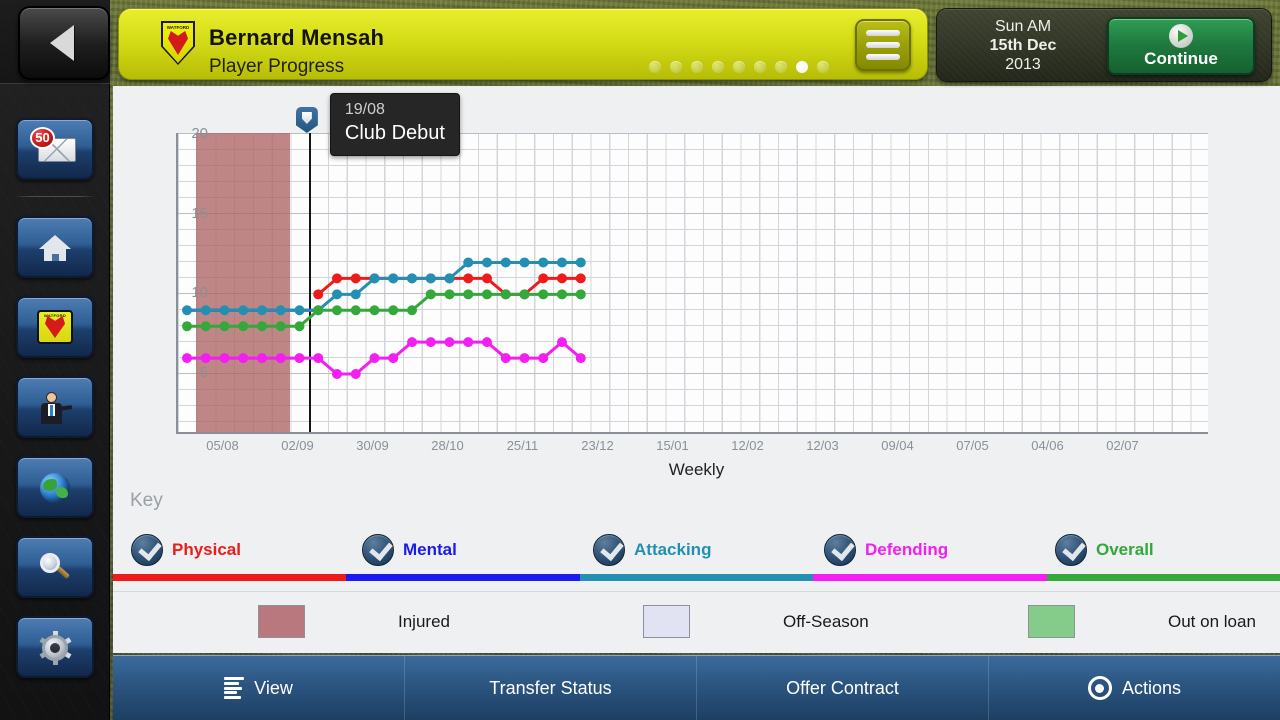 This screenshot has width=1280, height=720. I want to click on legend-item-label: Attacking, so click(673, 549).